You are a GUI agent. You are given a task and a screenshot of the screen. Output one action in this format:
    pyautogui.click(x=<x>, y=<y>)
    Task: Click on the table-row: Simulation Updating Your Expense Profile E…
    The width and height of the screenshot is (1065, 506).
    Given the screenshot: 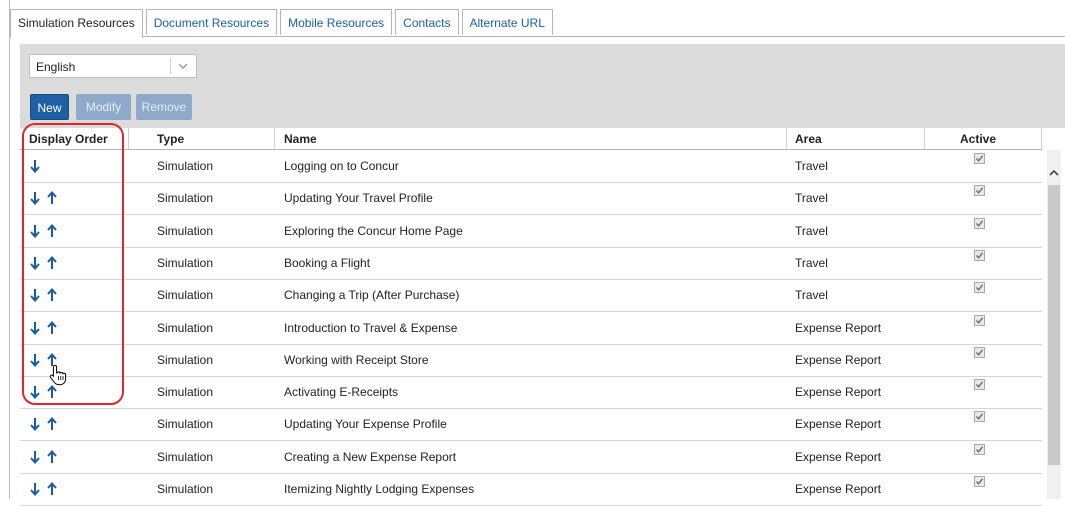 What is the action you would take?
    pyautogui.click(x=531, y=425)
    